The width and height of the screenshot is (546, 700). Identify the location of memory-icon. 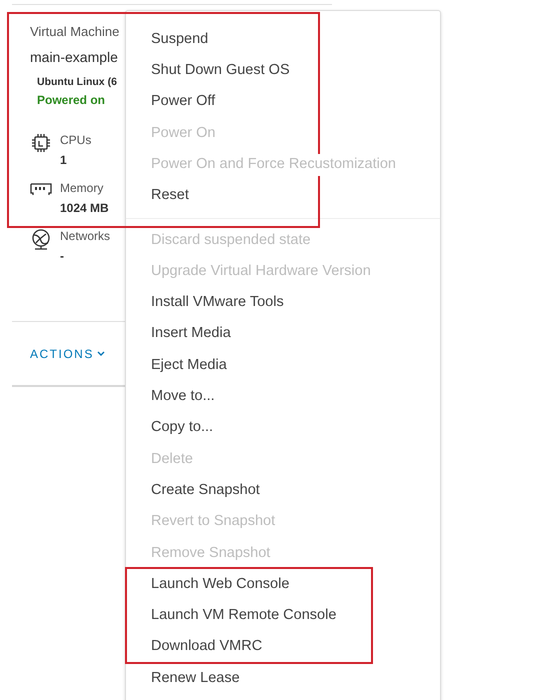
(41, 189).